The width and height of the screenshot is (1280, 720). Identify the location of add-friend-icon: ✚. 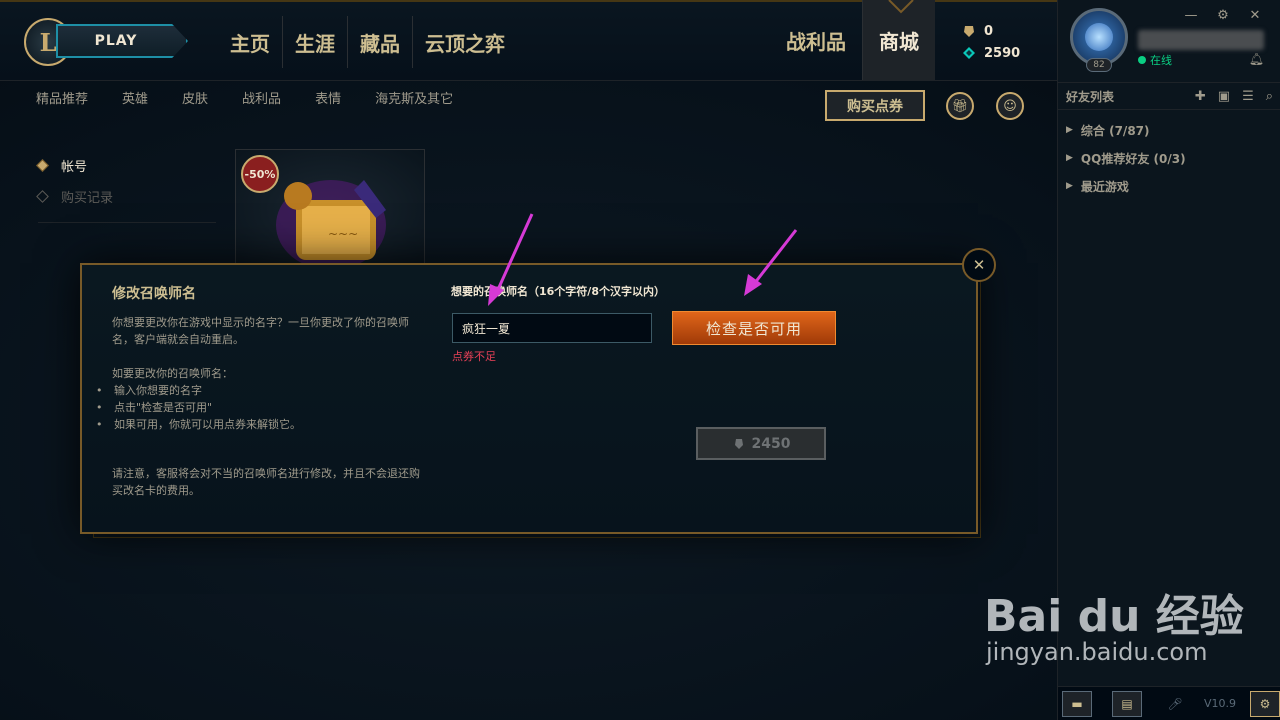
(1200, 96).